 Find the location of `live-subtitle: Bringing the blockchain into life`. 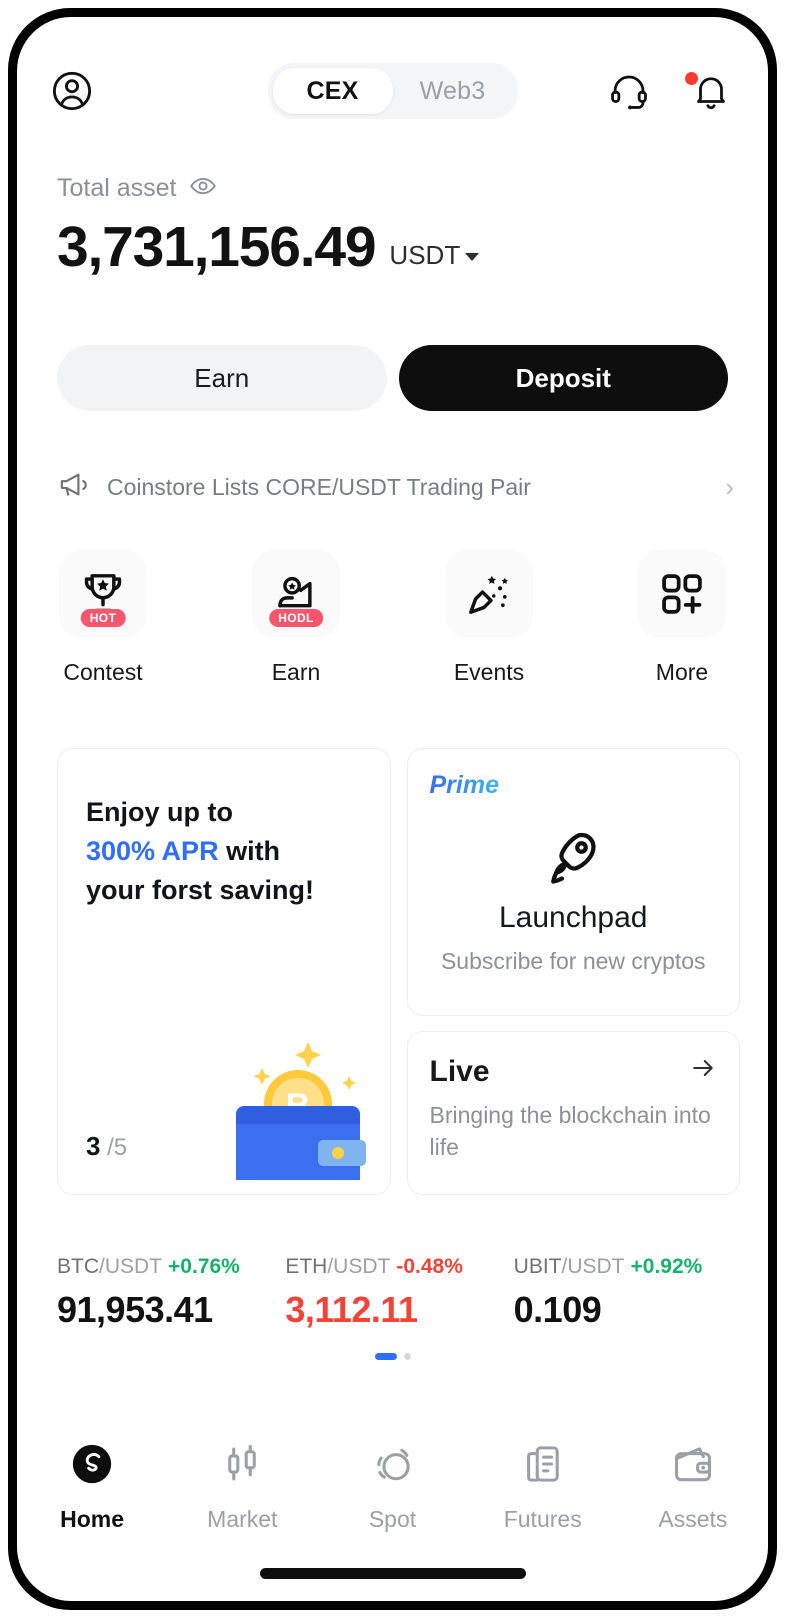

live-subtitle: Bringing the blockchain into life is located at coordinates (570, 1131).